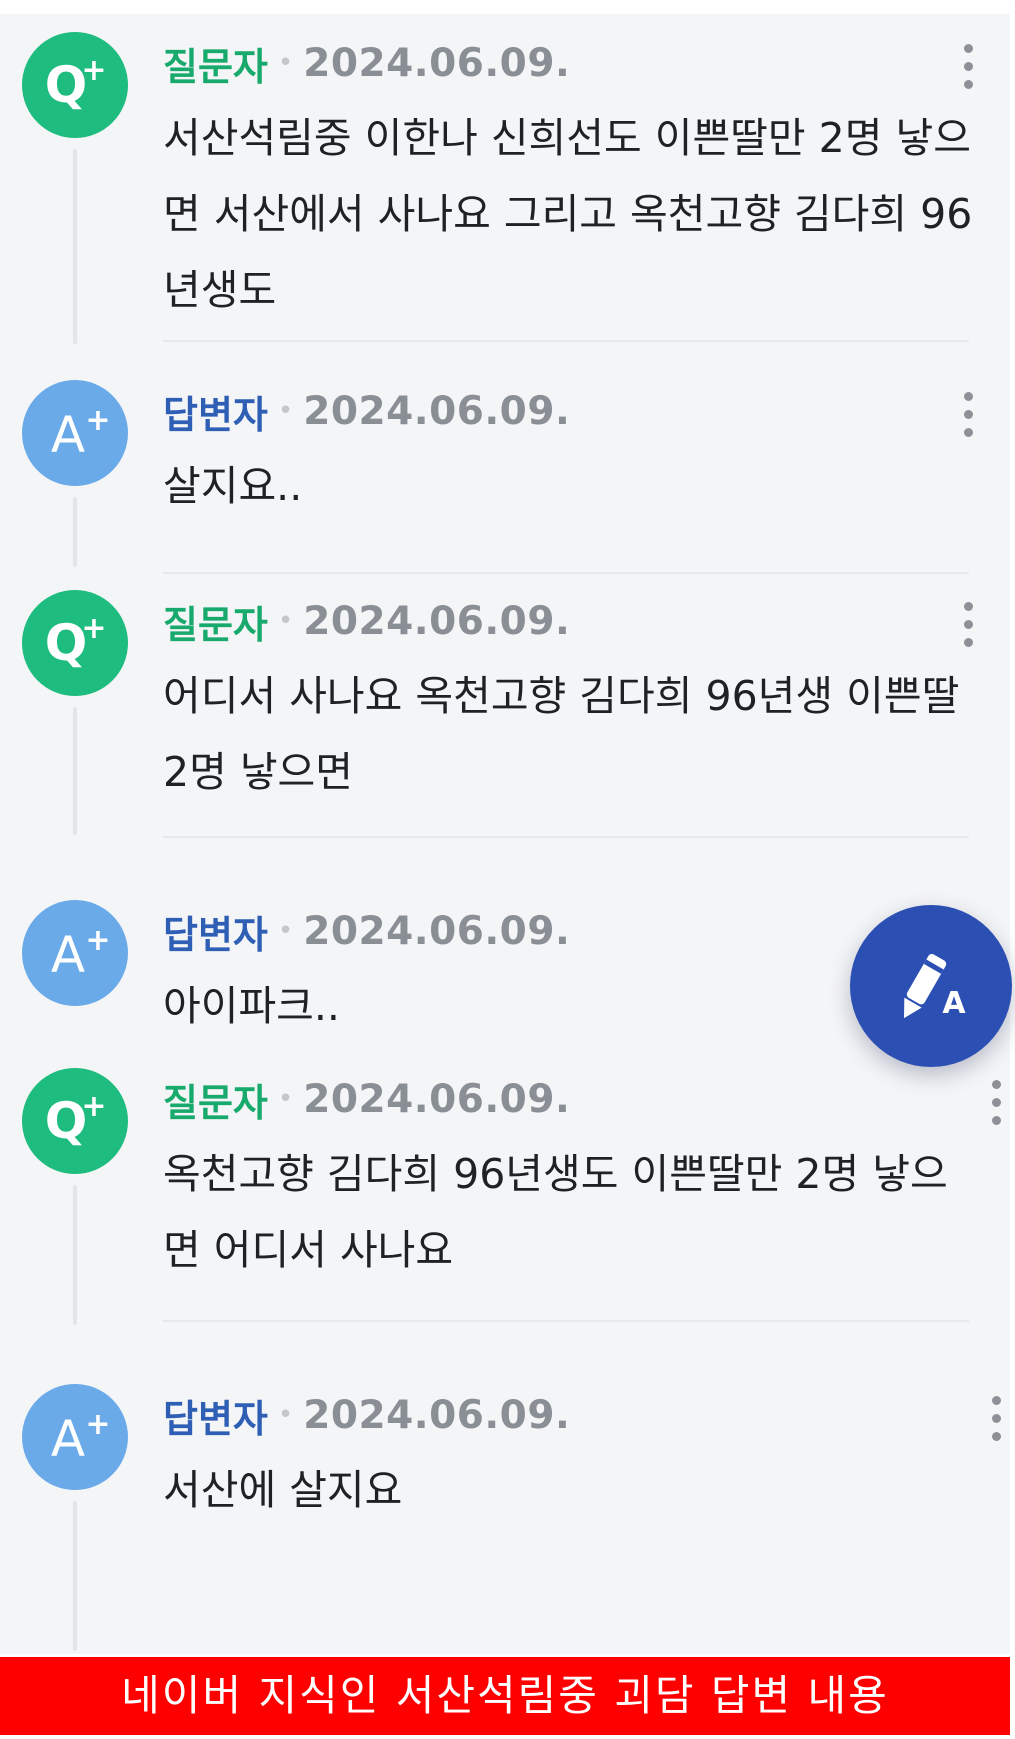  I want to click on caption-banner: 네이버 지식인 서산석림중 괴담 답변 내용, so click(505, 1696).